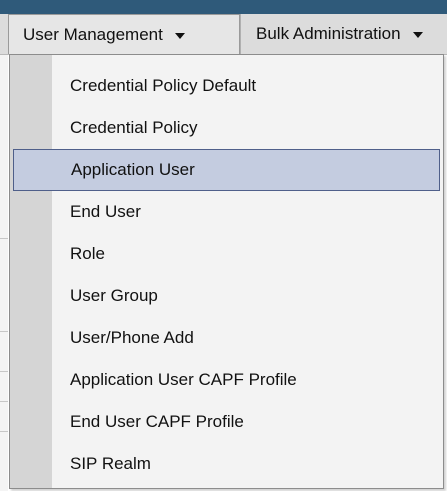 The image size is (447, 491). Describe the element at coordinates (328, 33) in the screenshot. I see `menu-bulk-administration-label: Bulk Administration` at that location.